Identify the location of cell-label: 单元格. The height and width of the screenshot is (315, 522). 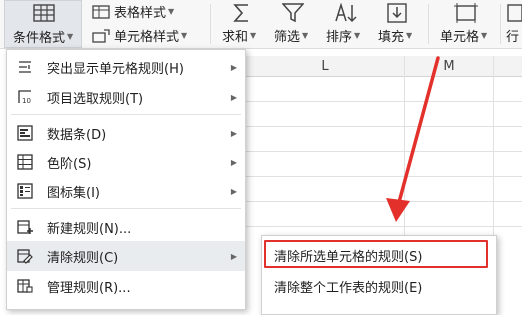
(460, 37).